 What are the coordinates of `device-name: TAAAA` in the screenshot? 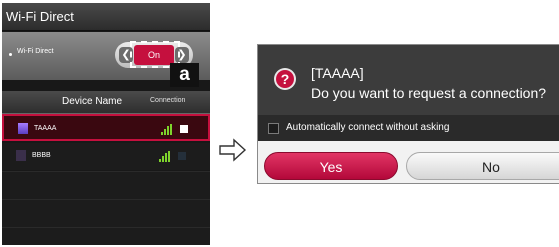 It's located at (45, 128).